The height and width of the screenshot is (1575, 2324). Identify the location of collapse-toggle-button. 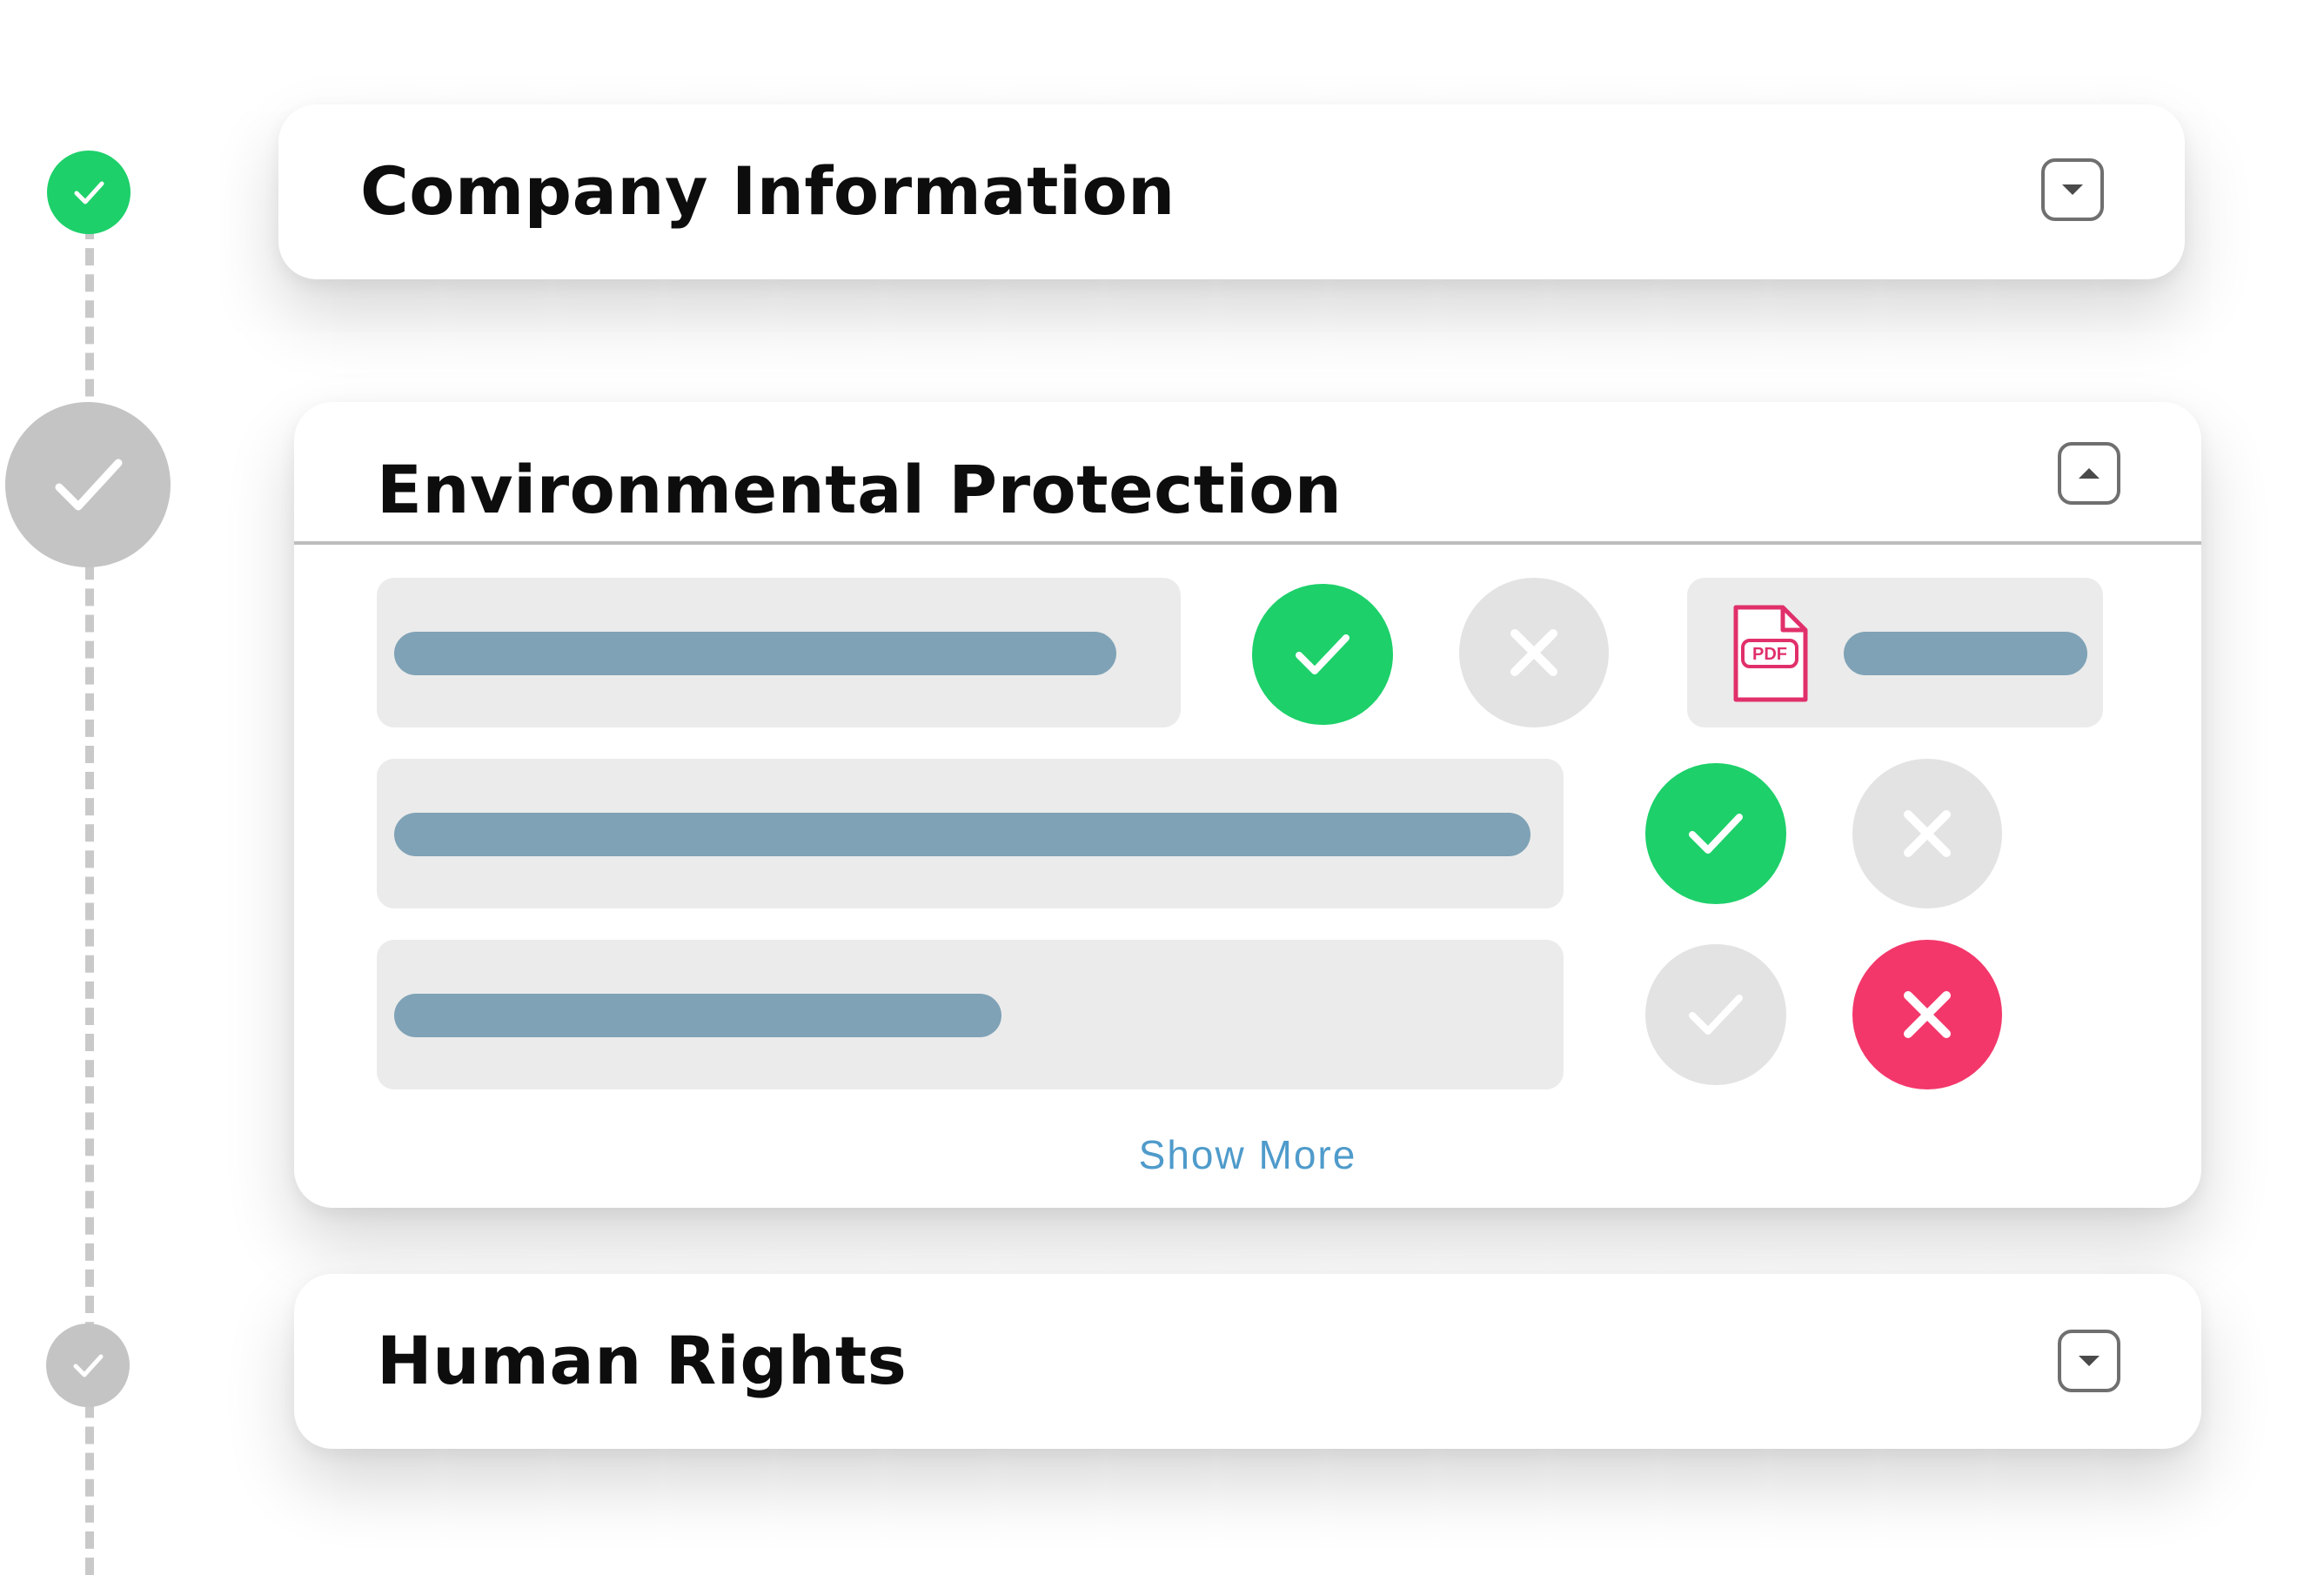
(2089, 473).